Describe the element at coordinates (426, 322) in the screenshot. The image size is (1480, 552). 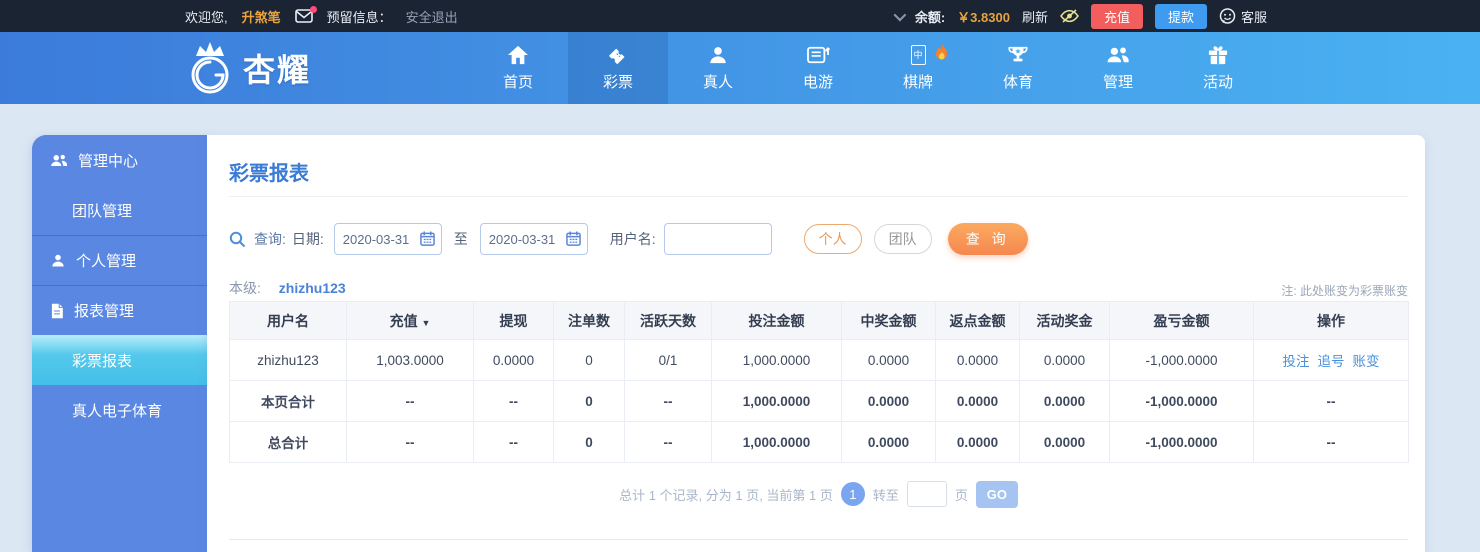
I see `sort-desc-icon: ▼` at that location.